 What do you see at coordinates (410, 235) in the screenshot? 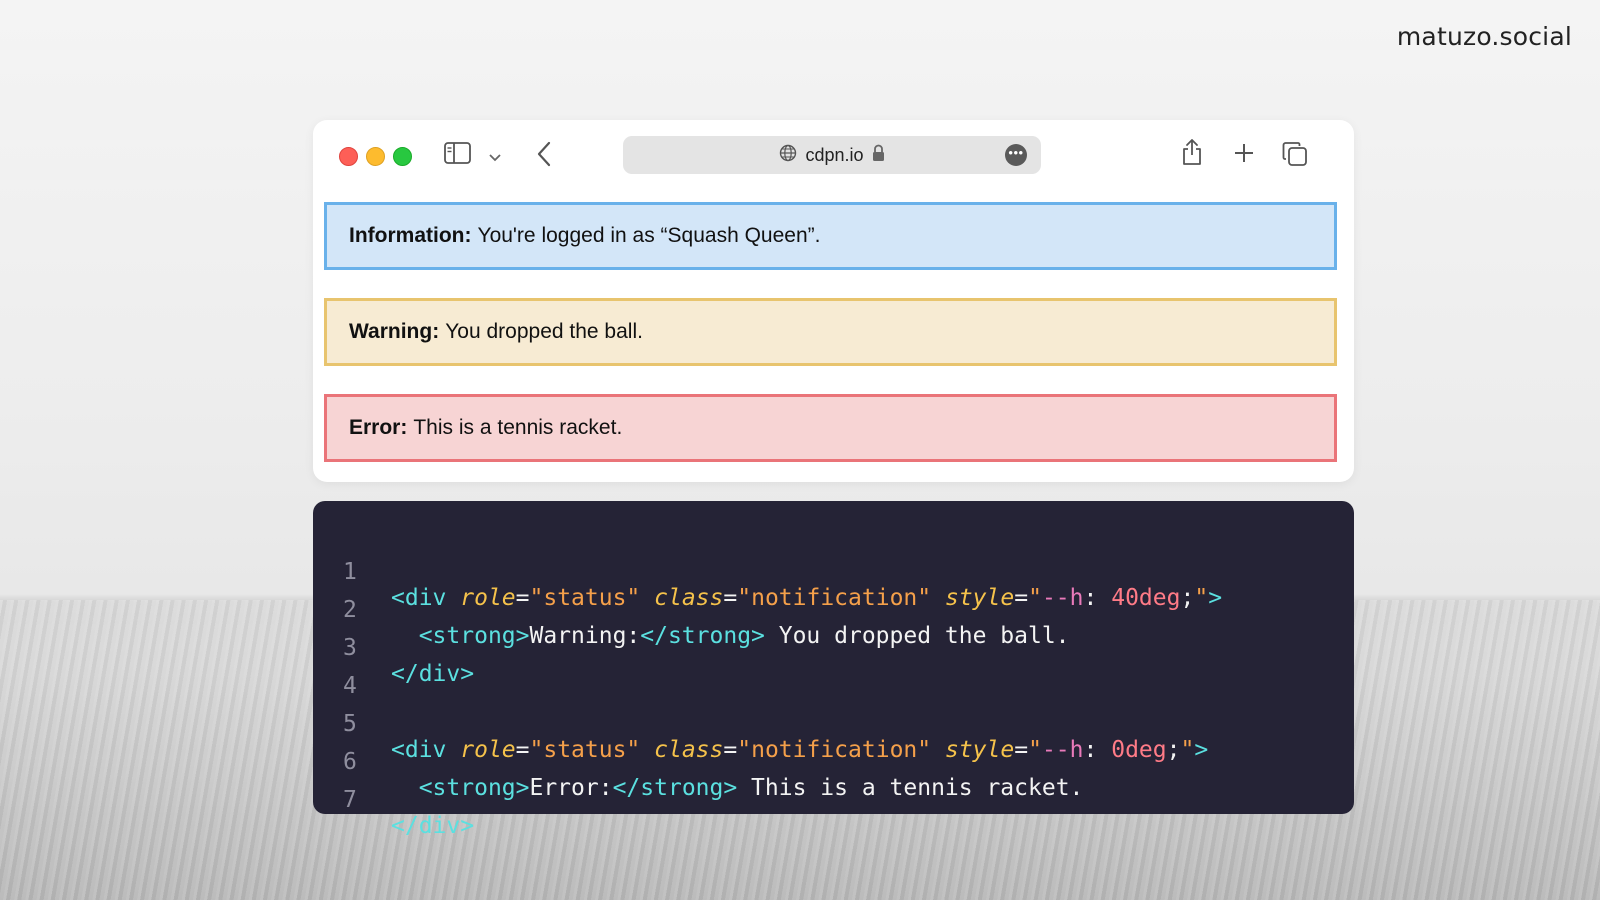
I see `notification-label: Information:` at bounding box center [410, 235].